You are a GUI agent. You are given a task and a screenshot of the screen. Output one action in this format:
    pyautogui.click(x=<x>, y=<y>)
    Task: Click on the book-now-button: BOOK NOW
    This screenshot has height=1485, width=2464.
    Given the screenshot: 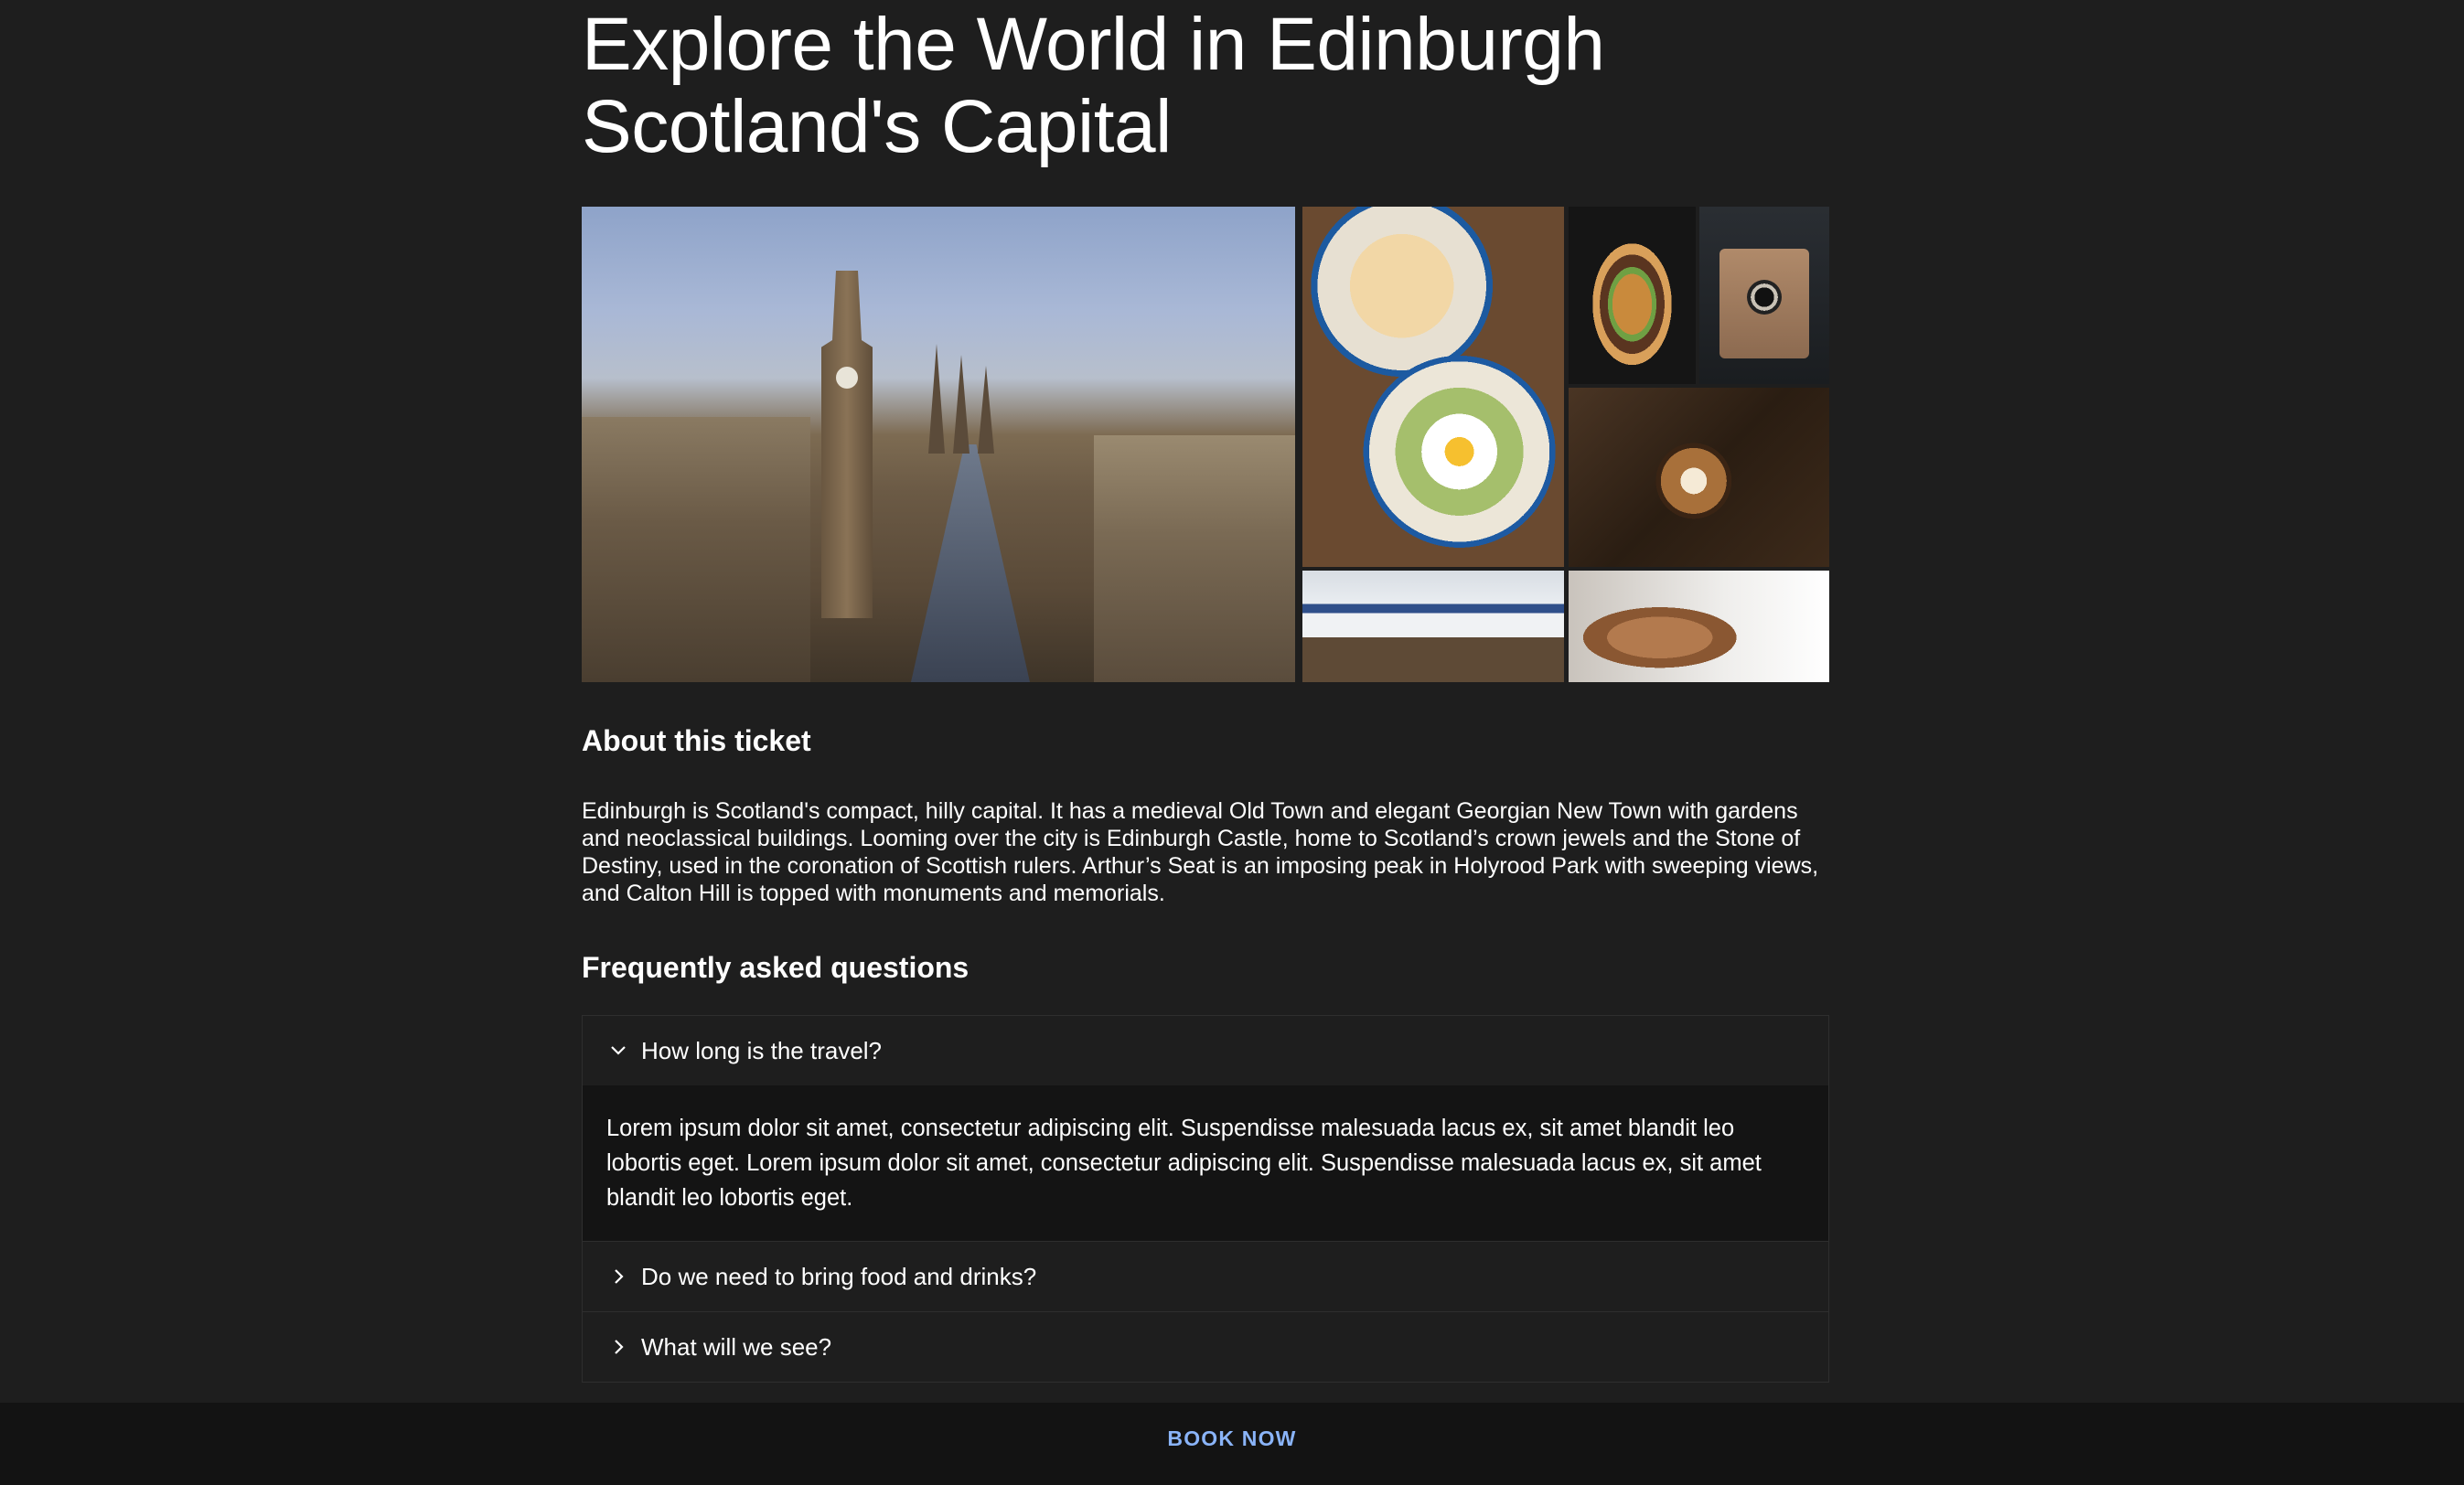 What is the action you would take?
    pyautogui.click(x=1231, y=1438)
    